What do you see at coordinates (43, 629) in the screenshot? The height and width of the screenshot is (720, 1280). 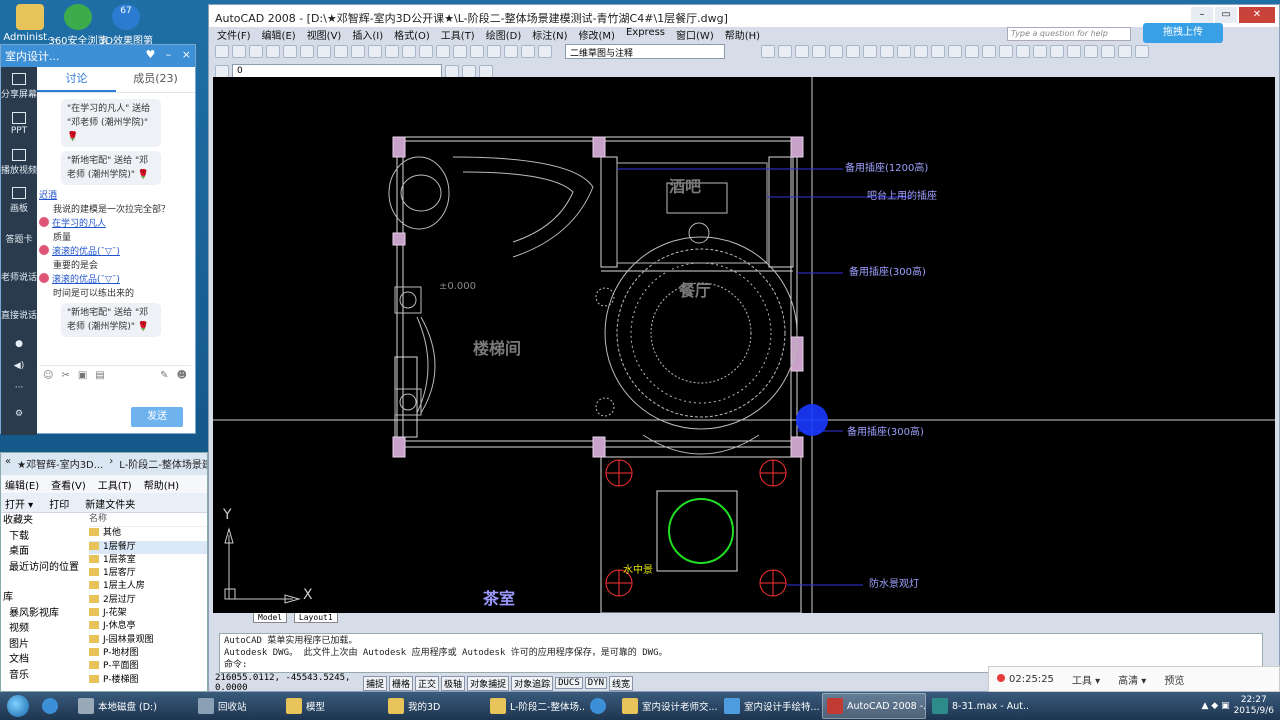 I see `nav-videos: 视频` at bounding box center [43, 629].